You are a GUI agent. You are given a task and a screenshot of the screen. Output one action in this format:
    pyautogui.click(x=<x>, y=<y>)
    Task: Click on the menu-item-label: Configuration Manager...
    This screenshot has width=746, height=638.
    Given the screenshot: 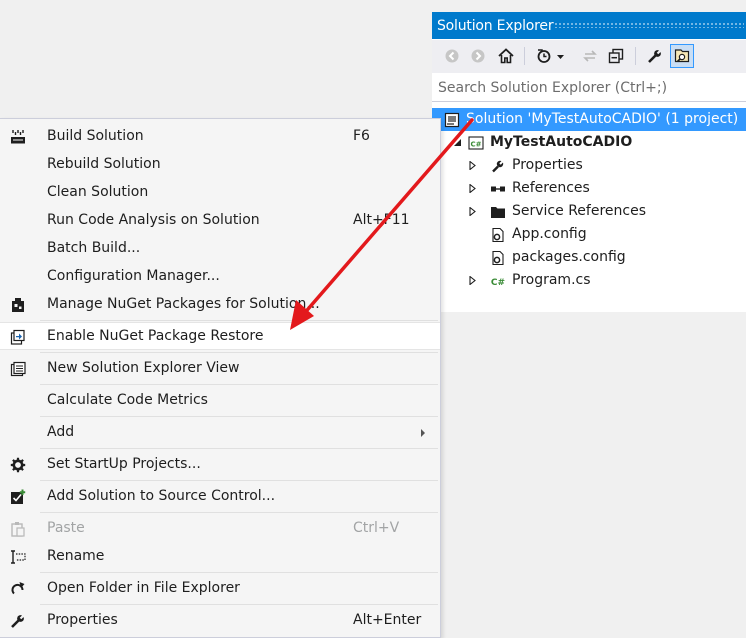 What is the action you would take?
    pyautogui.click(x=133, y=276)
    